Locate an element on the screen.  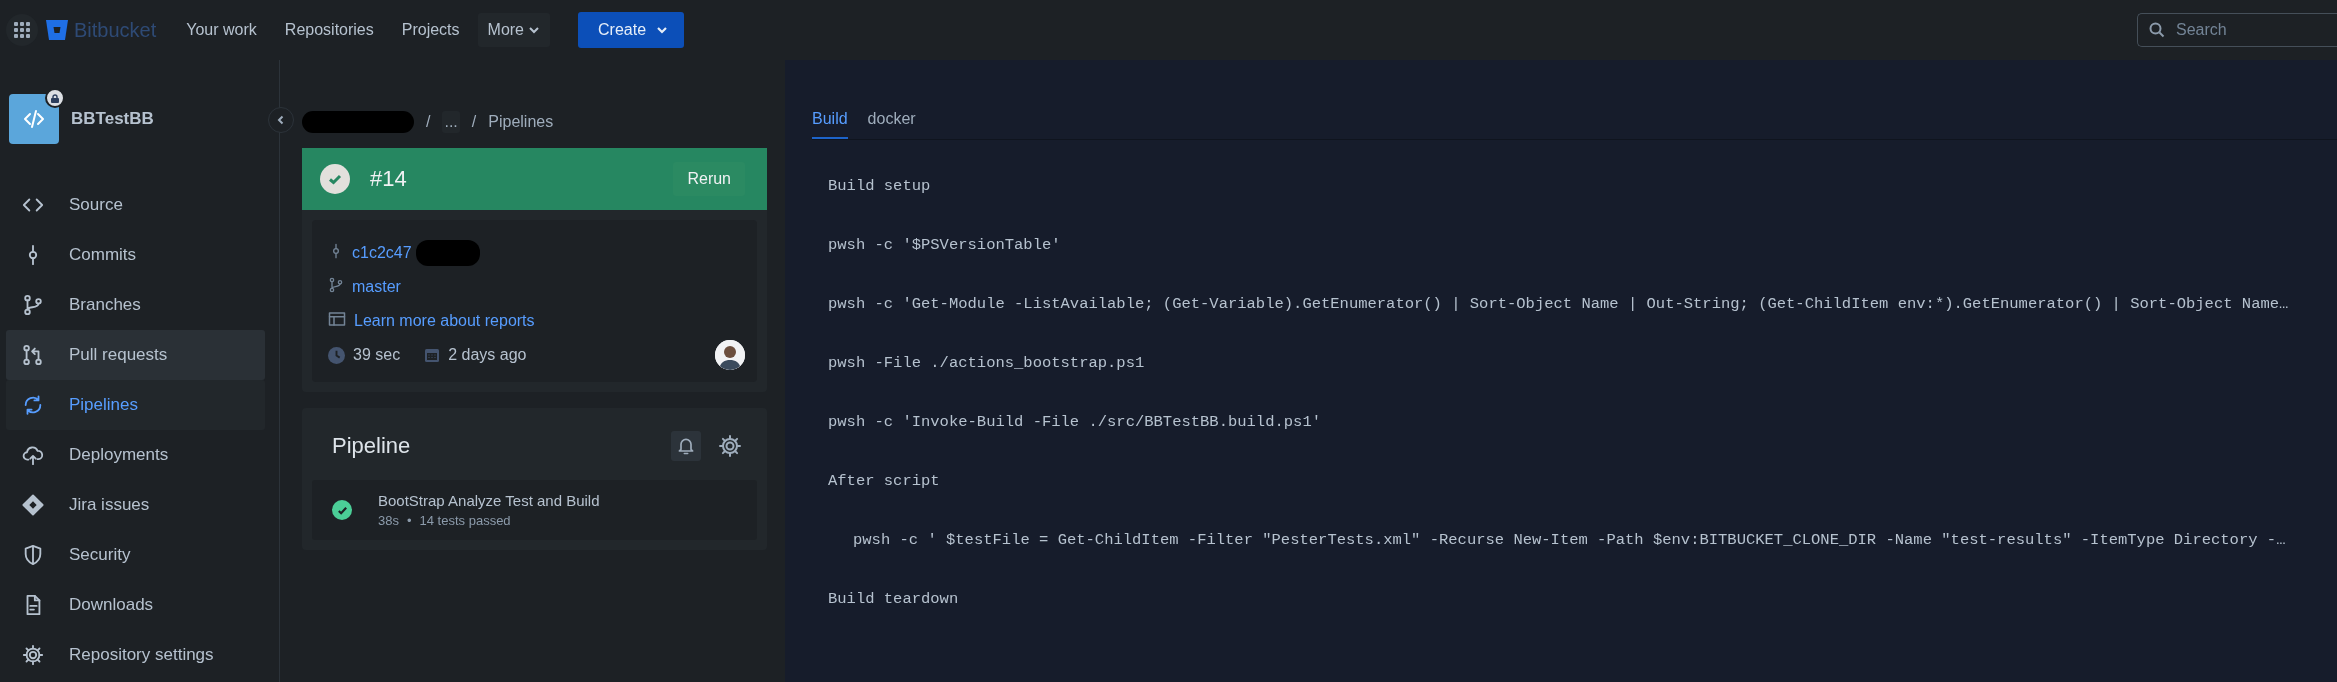
app-switcher-button is located at coordinates (22, 30).